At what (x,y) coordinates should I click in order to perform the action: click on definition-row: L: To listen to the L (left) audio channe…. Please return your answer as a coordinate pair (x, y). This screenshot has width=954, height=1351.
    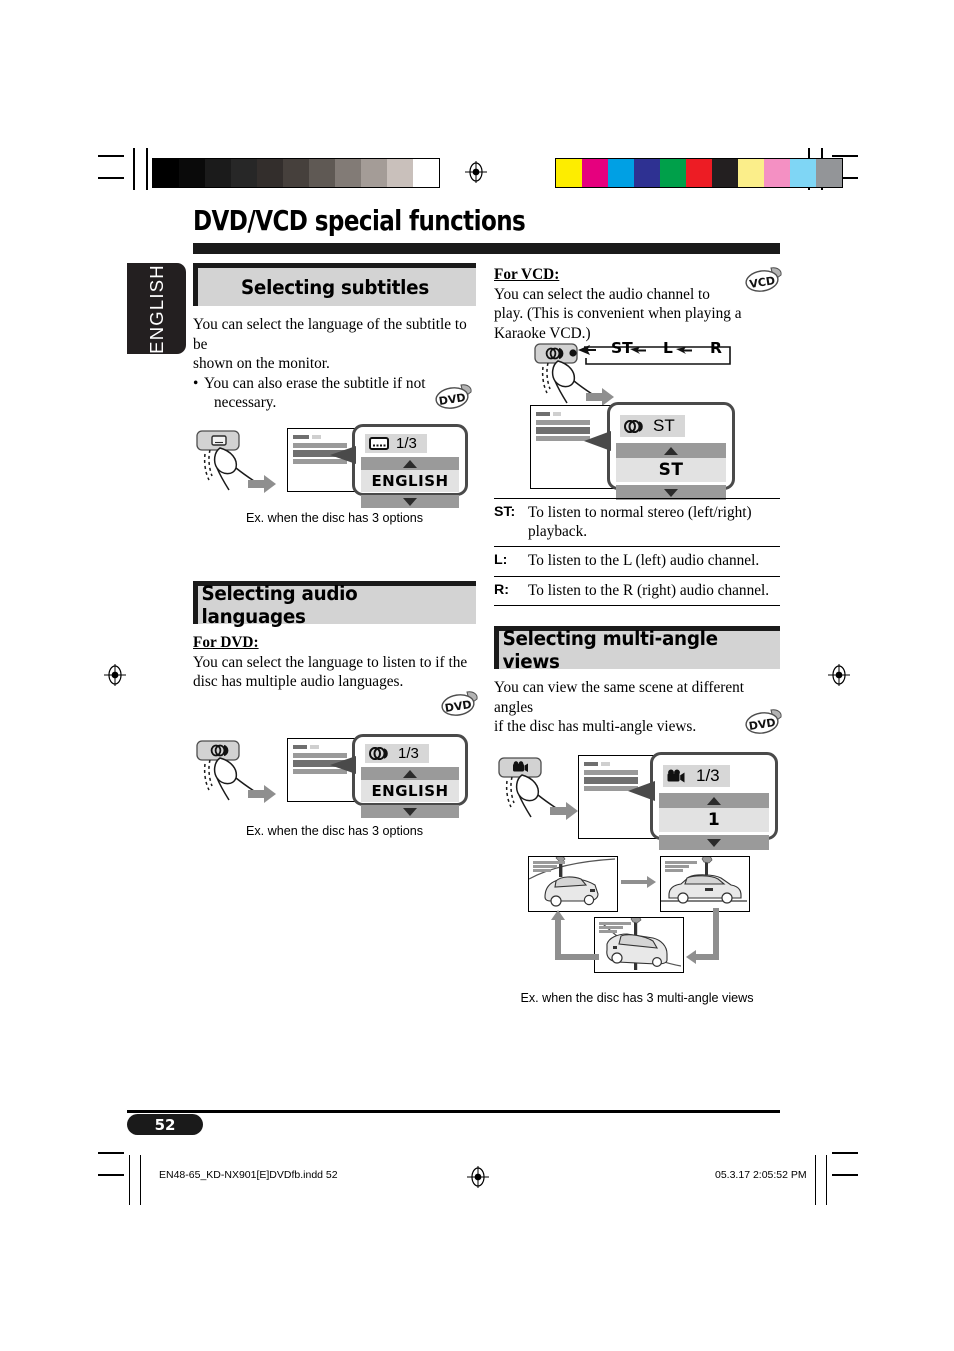
    Looking at the image, I should click on (637, 561).